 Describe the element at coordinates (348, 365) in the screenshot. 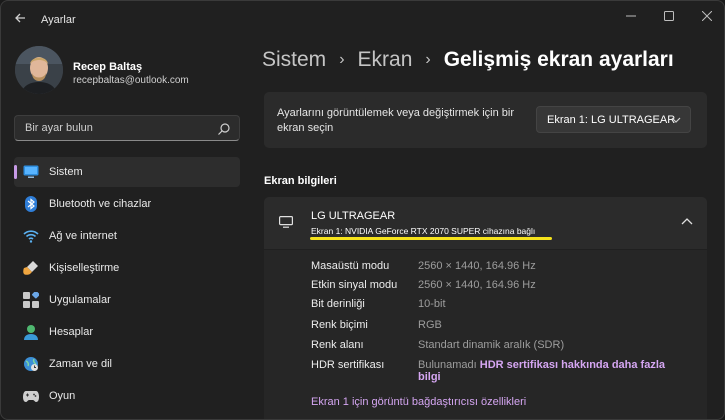

I see `info-key: HDR sertifikası` at that location.